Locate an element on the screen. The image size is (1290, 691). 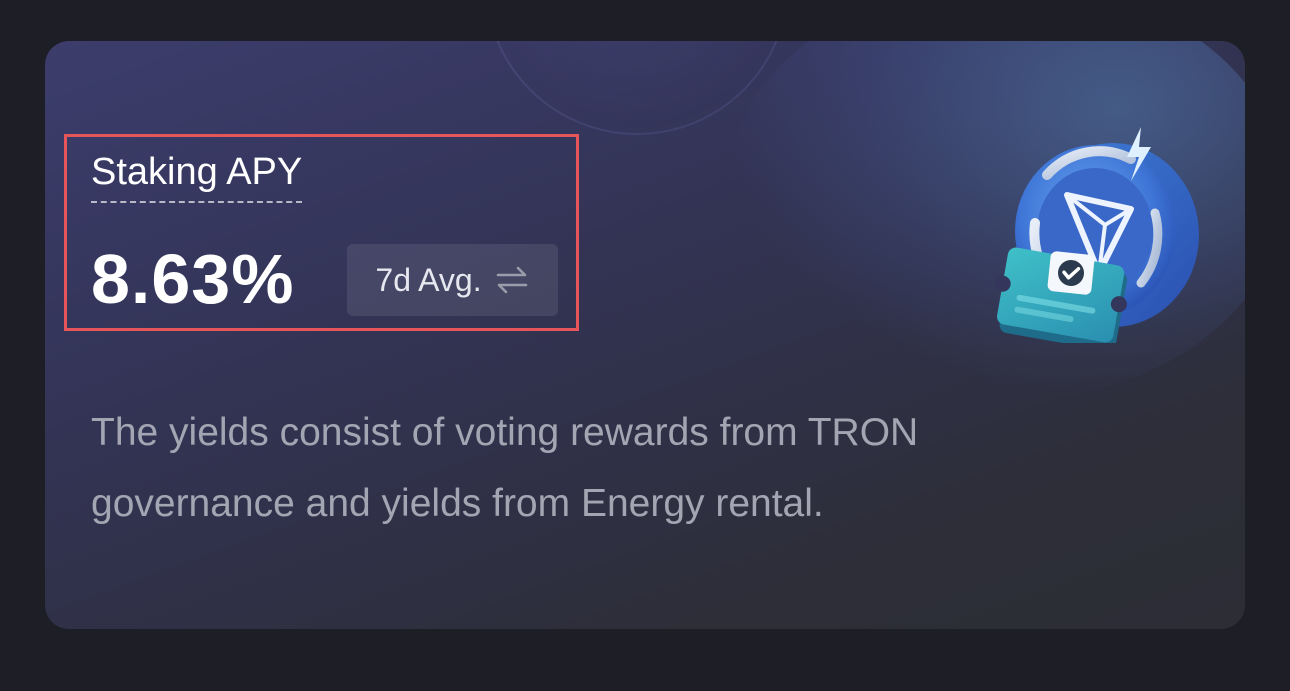
staking-apy-label: Staking APY is located at coordinates (197, 176).